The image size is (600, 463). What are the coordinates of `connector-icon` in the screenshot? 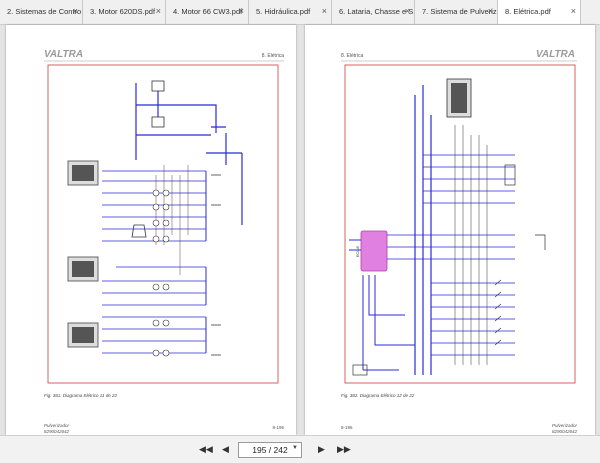 It's located at (510, 175).